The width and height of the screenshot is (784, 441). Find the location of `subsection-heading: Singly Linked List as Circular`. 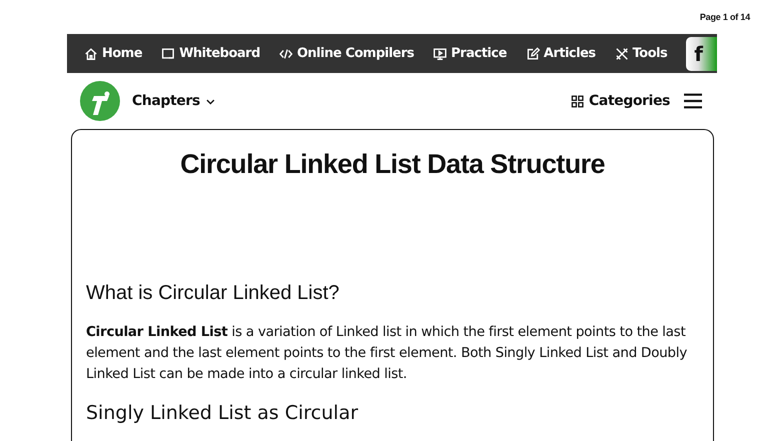

subsection-heading: Singly Linked List as Circular is located at coordinates (223, 413).